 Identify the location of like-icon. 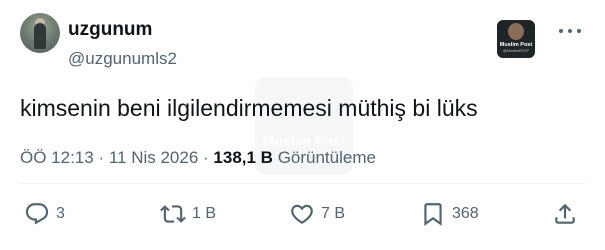
(302, 214).